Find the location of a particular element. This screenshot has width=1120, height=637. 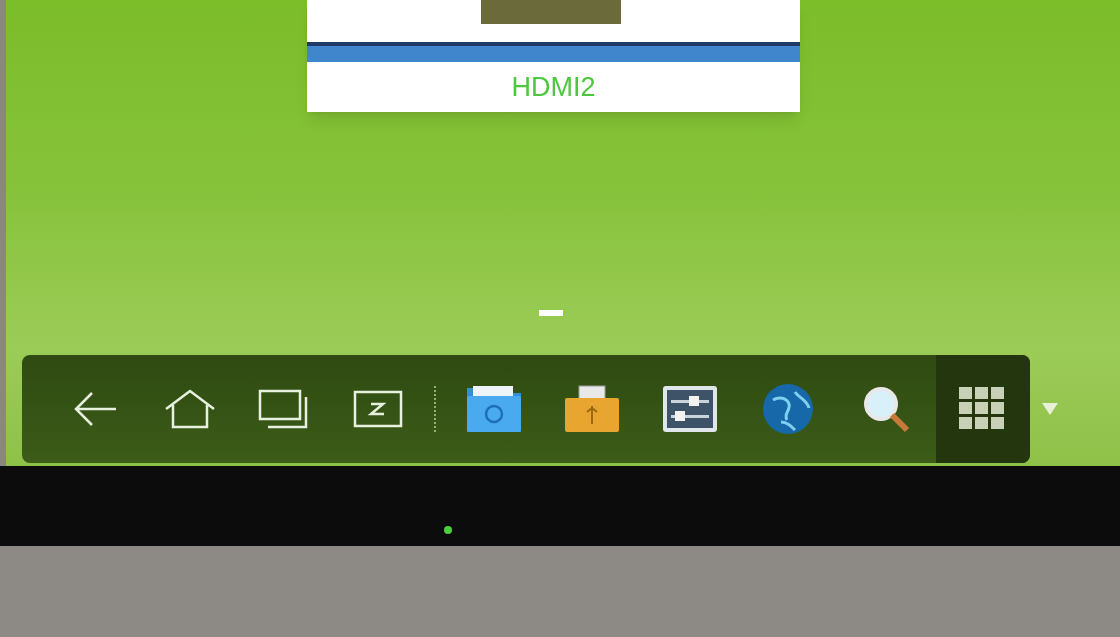

globe-icon is located at coordinates (788, 409).